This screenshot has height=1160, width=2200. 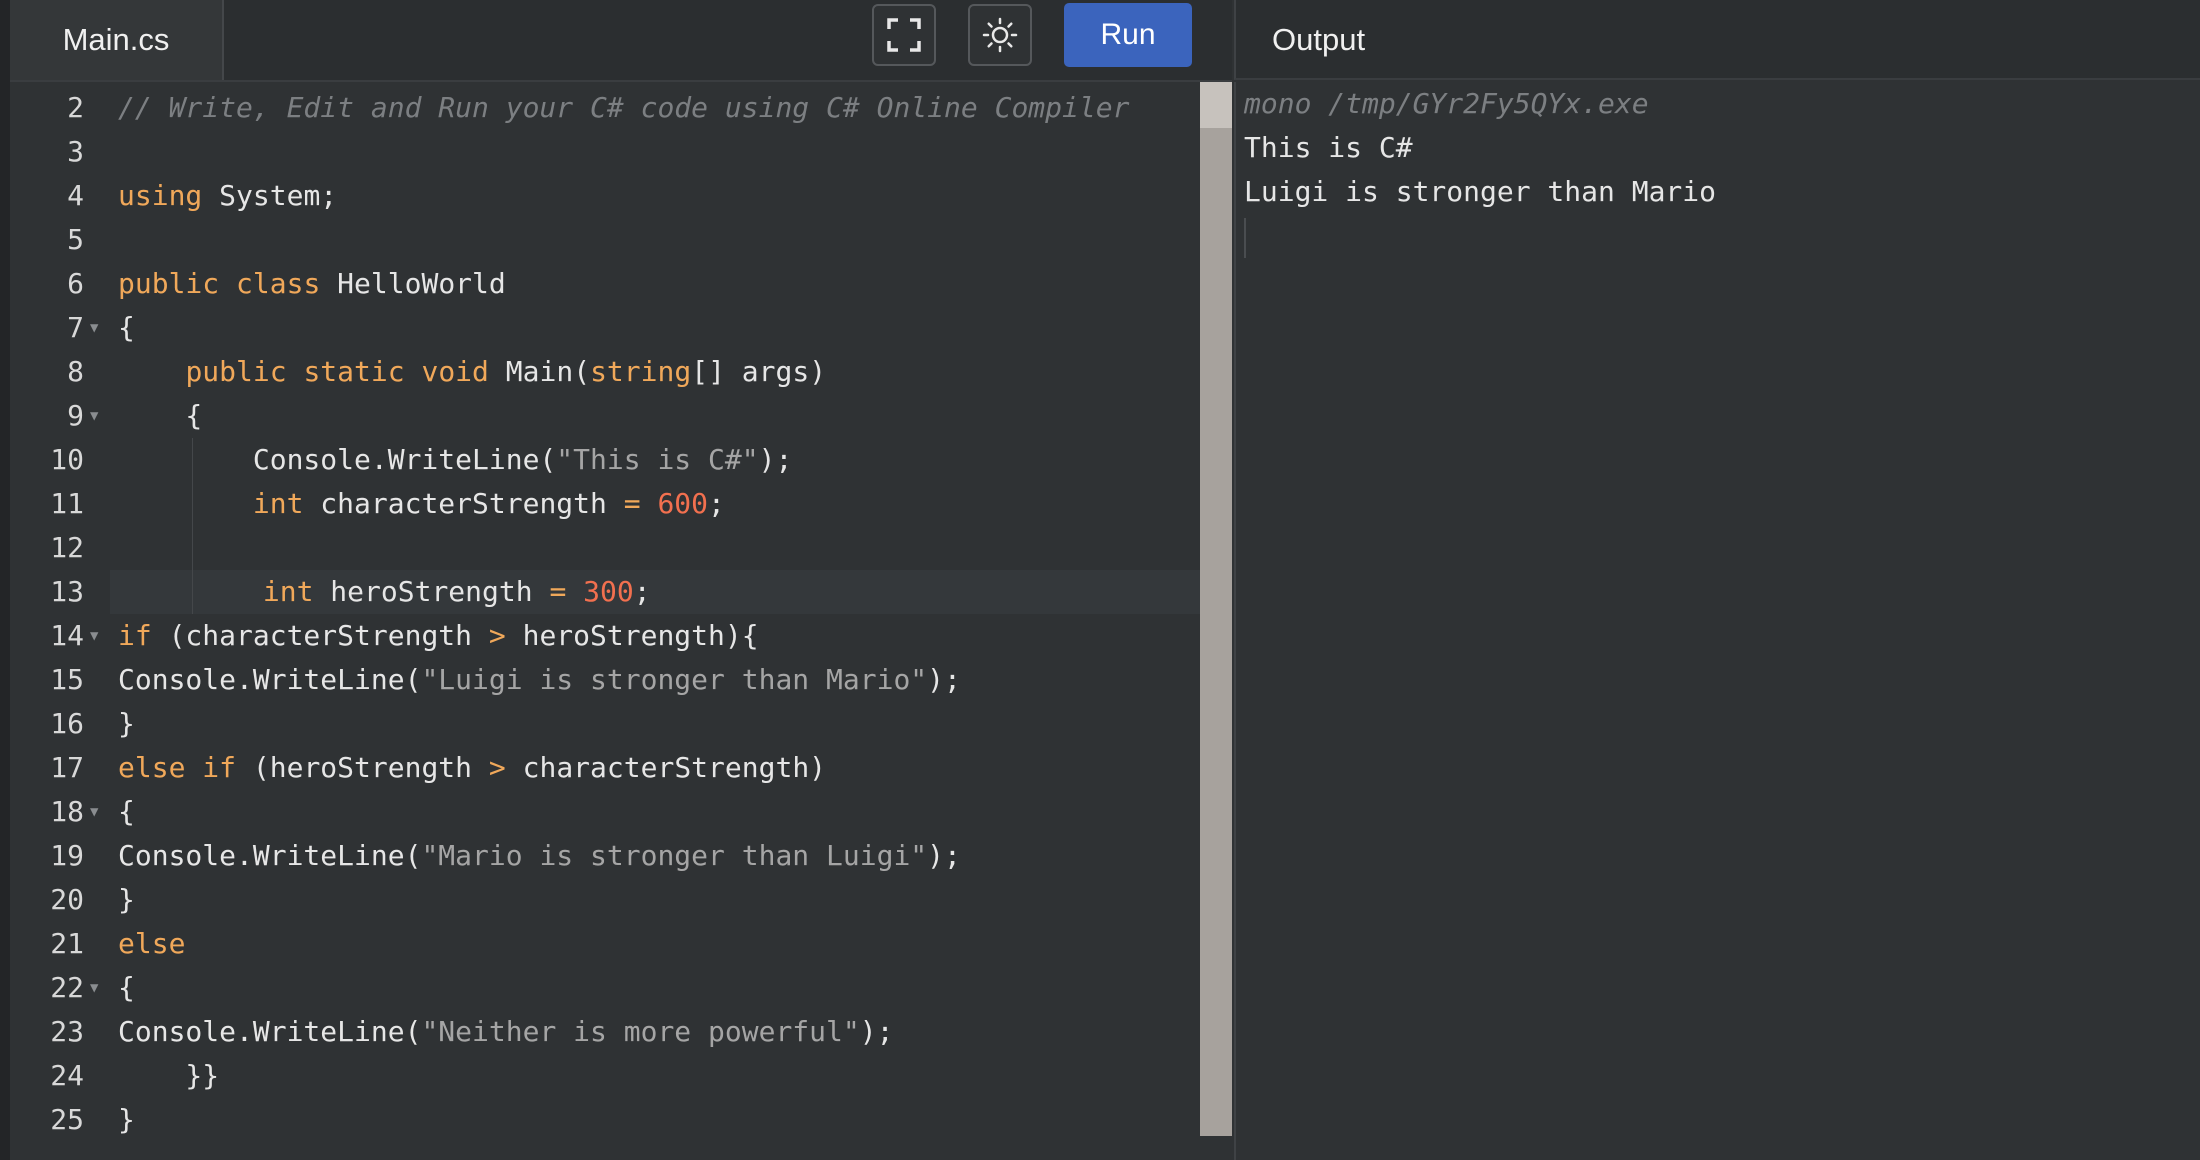 What do you see at coordinates (558, 591) in the screenshot?
I see `code-token: =` at bounding box center [558, 591].